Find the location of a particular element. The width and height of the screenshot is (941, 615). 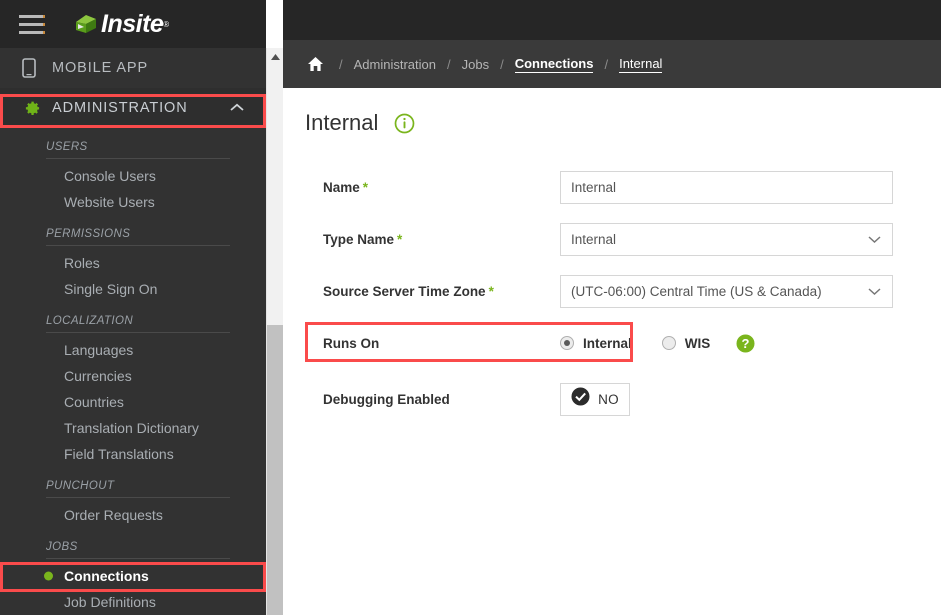

sidebar-scrollbar is located at coordinates (275, 331).